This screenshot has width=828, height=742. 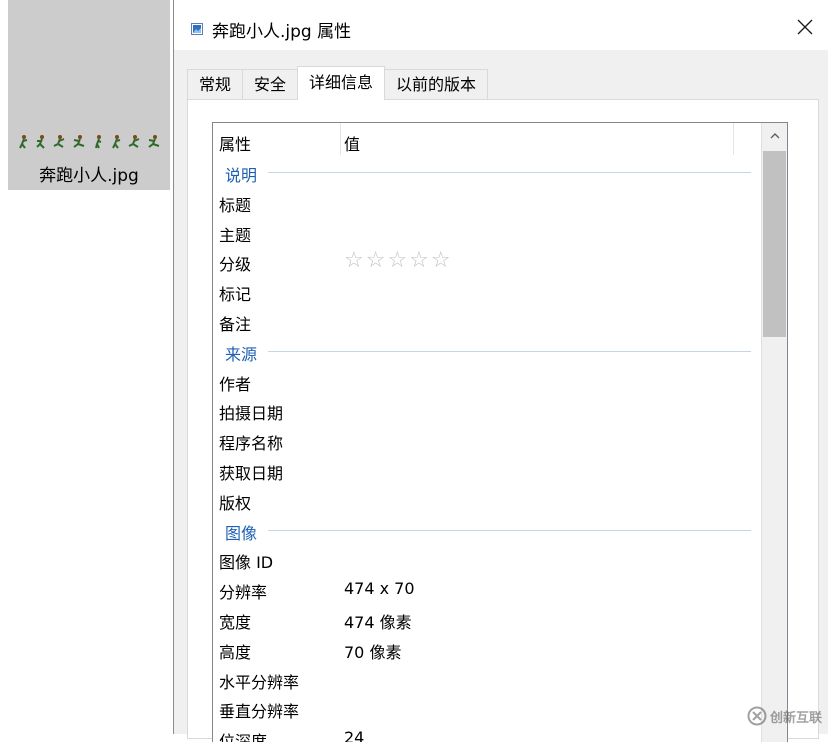 I want to click on vertical-scrollbar, so click(x=774, y=432).